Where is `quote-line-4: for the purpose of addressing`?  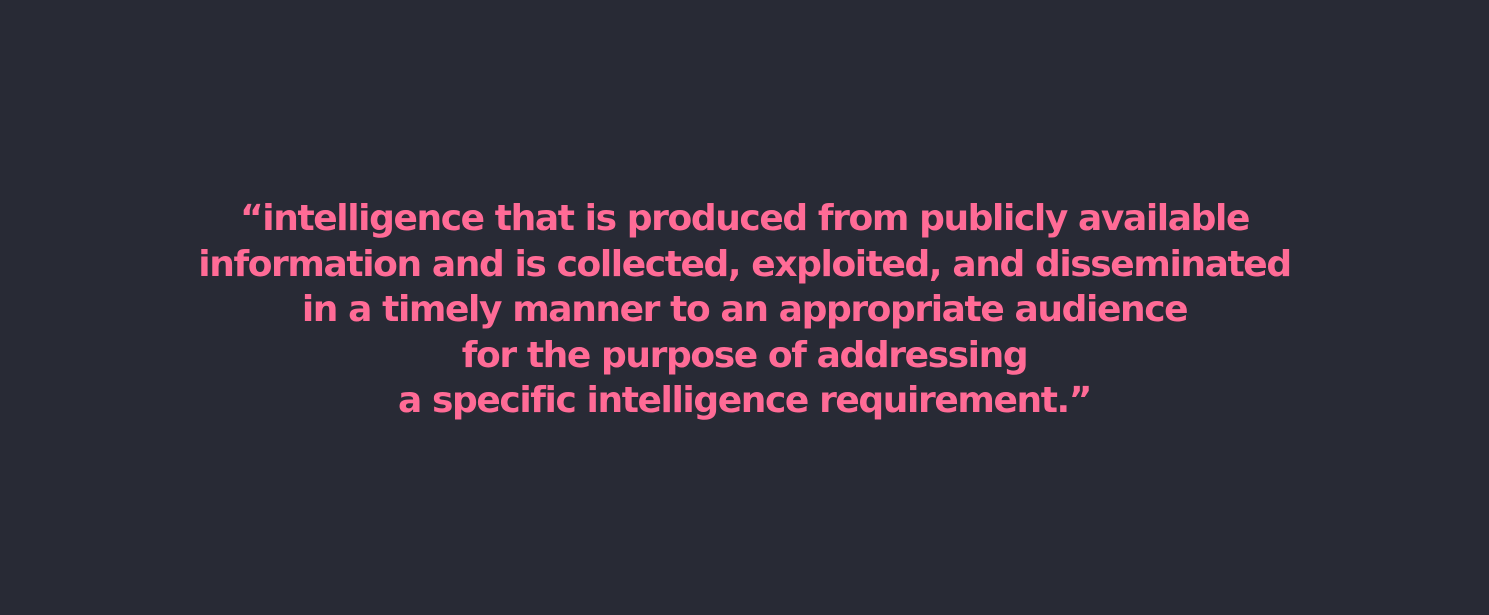 quote-line-4: for the purpose of addressing is located at coordinates (745, 355).